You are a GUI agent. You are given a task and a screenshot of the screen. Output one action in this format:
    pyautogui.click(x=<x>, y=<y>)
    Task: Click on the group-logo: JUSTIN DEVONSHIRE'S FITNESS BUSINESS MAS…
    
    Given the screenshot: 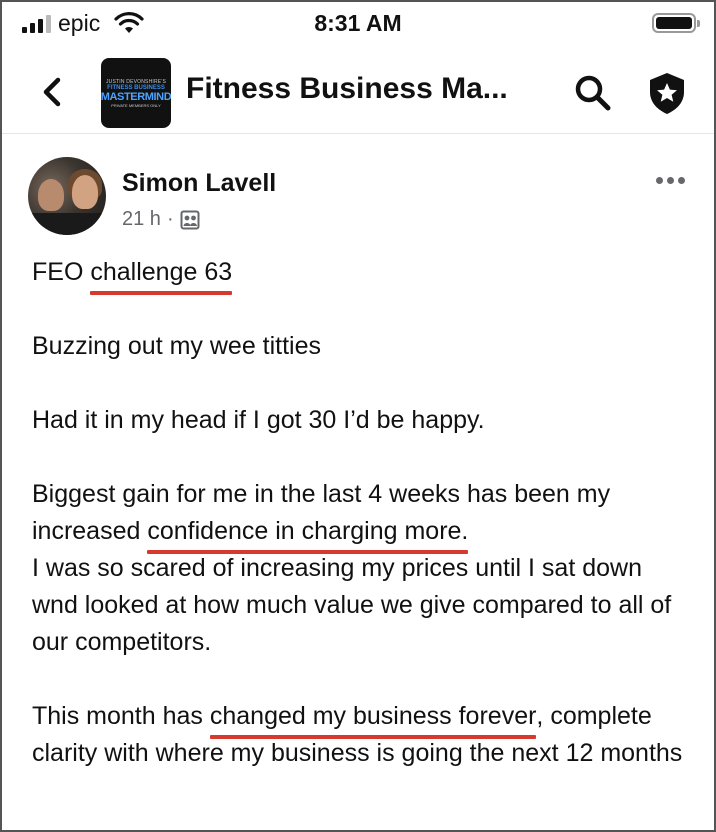 What is the action you would take?
    pyautogui.click(x=136, y=93)
    